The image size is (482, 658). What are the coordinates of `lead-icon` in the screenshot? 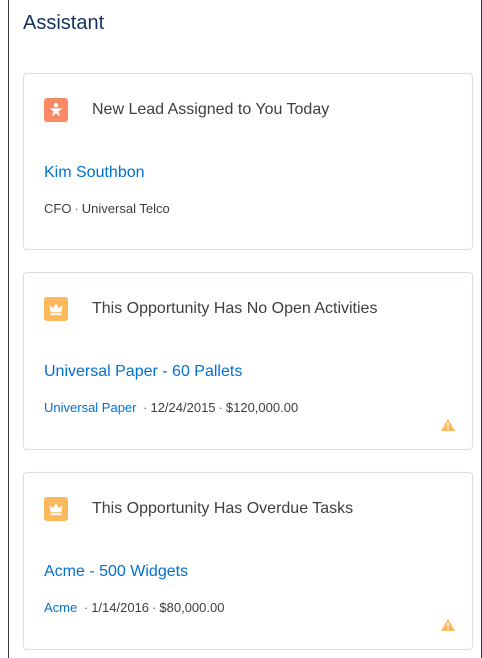 It's located at (56, 110).